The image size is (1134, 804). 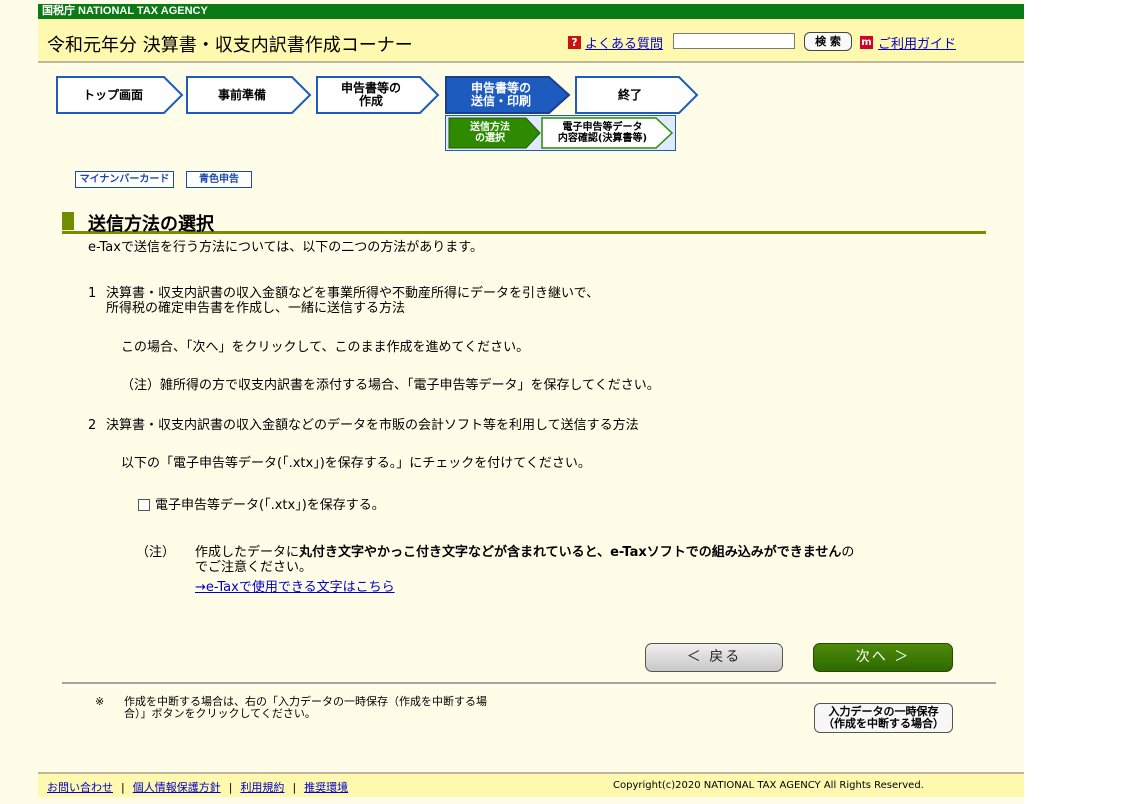 I want to click on step-label: トップ画面, so click(x=112, y=94).